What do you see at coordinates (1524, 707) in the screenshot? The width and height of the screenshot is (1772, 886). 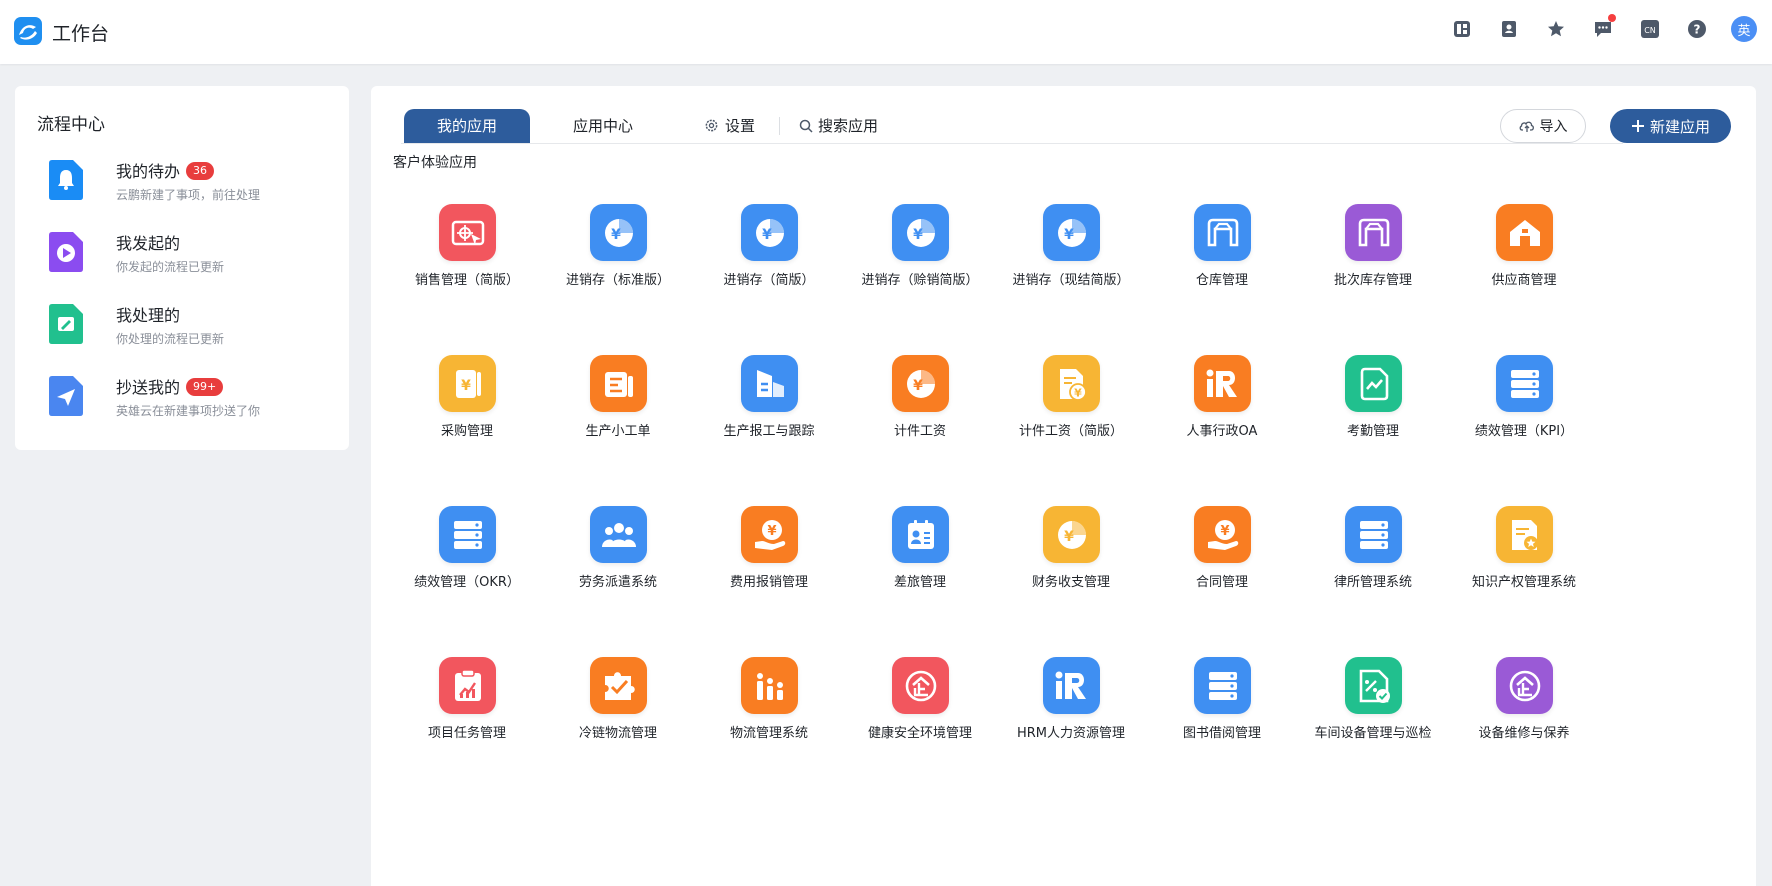 I see `app-card: 设备维修与保养` at bounding box center [1524, 707].